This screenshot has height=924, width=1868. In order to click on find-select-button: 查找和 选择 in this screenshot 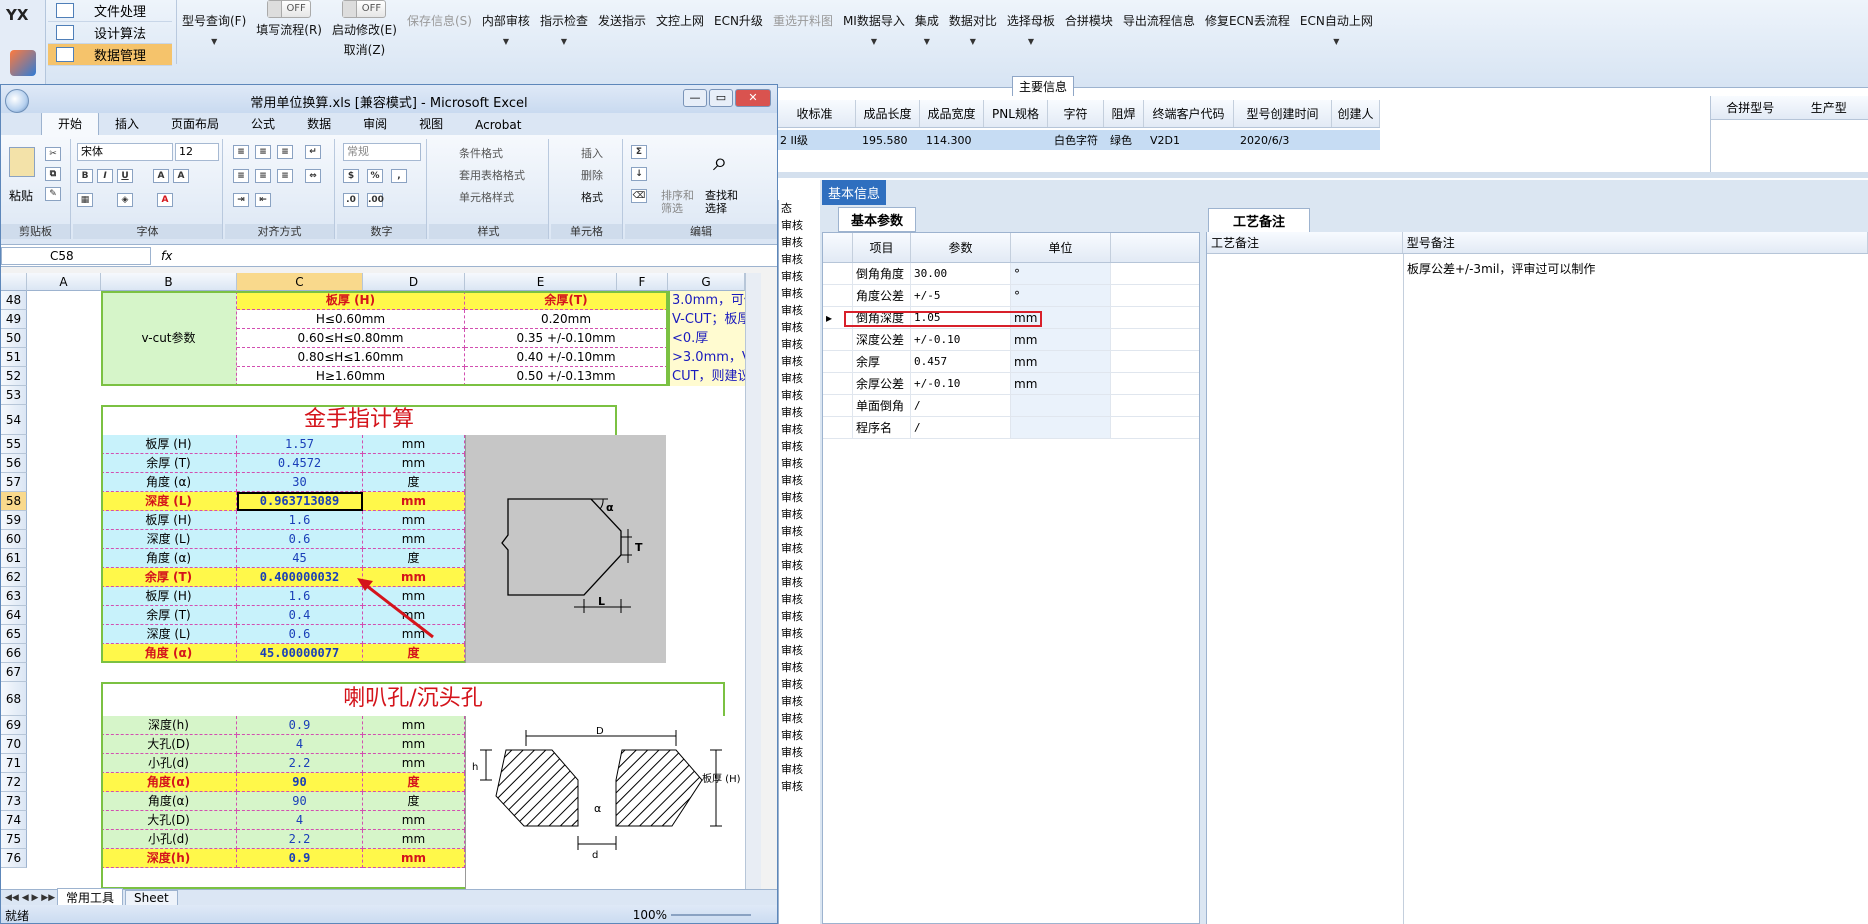, I will do `click(721, 202)`.